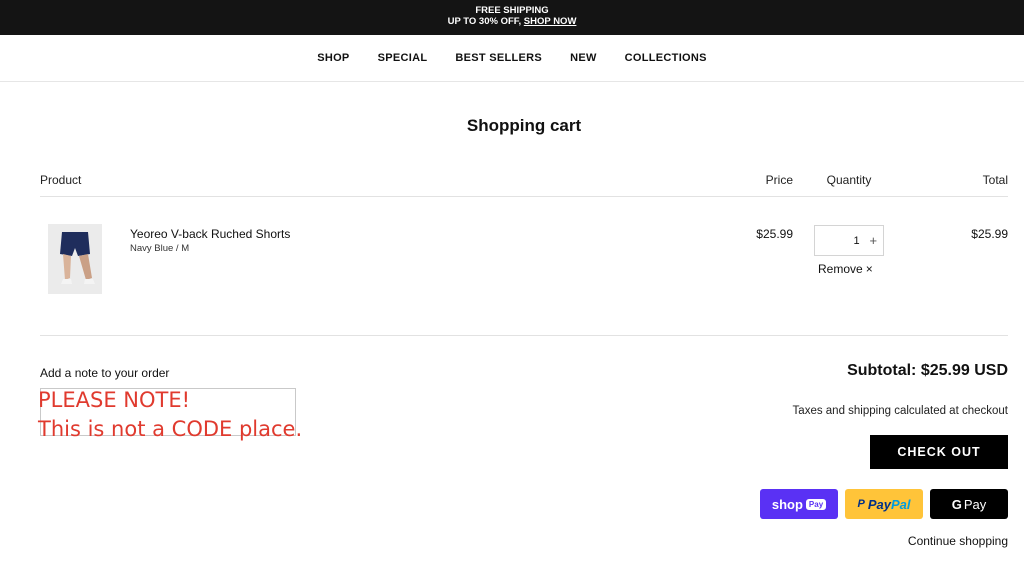 The width and height of the screenshot is (1024, 570). What do you see at coordinates (975, 504) in the screenshot?
I see `google-pay-word: Pay` at bounding box center [975, 504].